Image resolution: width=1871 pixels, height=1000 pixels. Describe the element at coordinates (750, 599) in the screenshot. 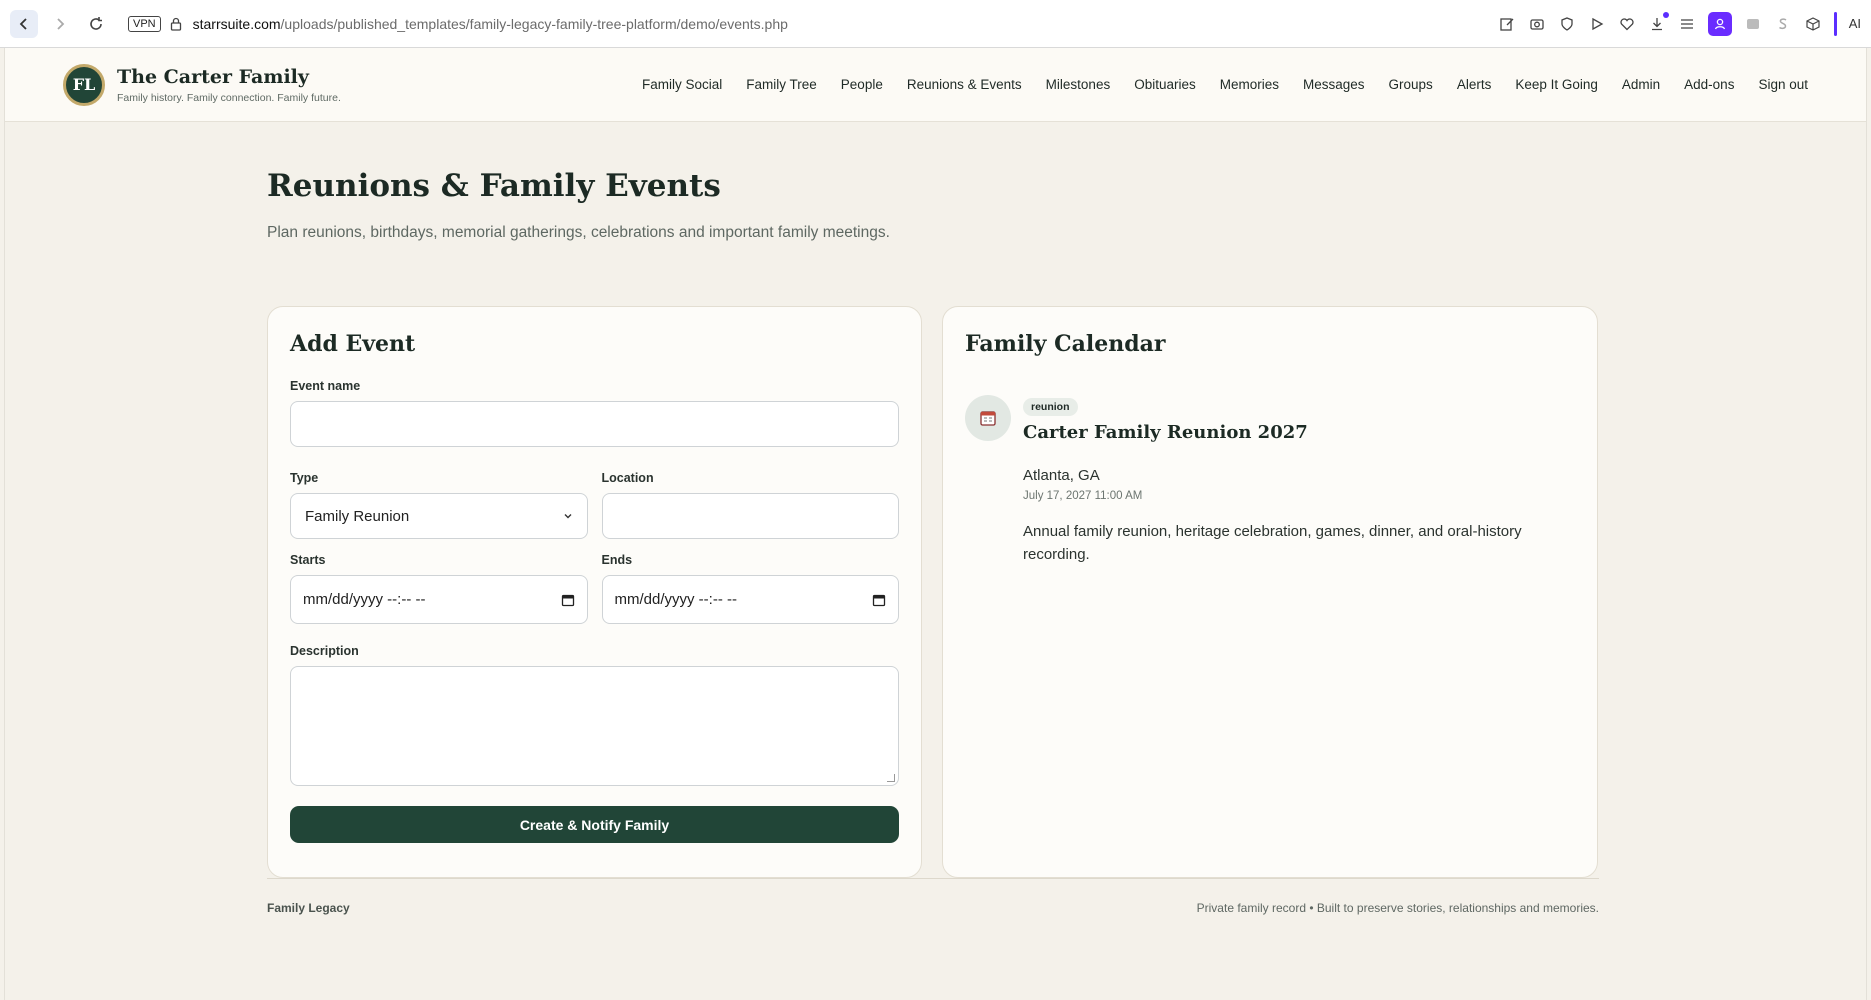

I see `ends-input: mm/dd/yyyy --:-- --` at that location.